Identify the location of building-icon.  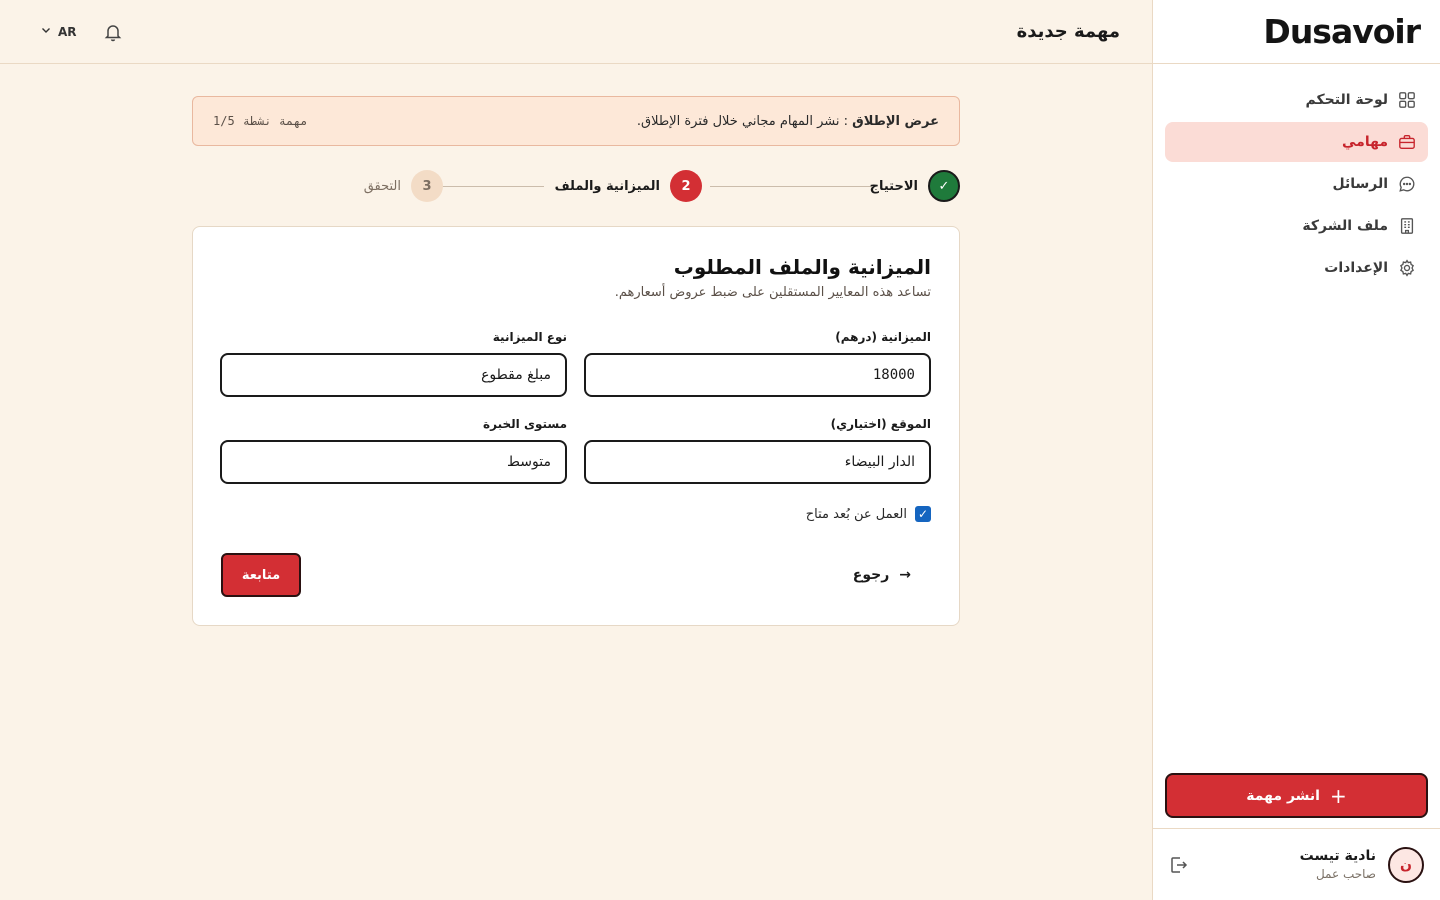
(1407, 226).